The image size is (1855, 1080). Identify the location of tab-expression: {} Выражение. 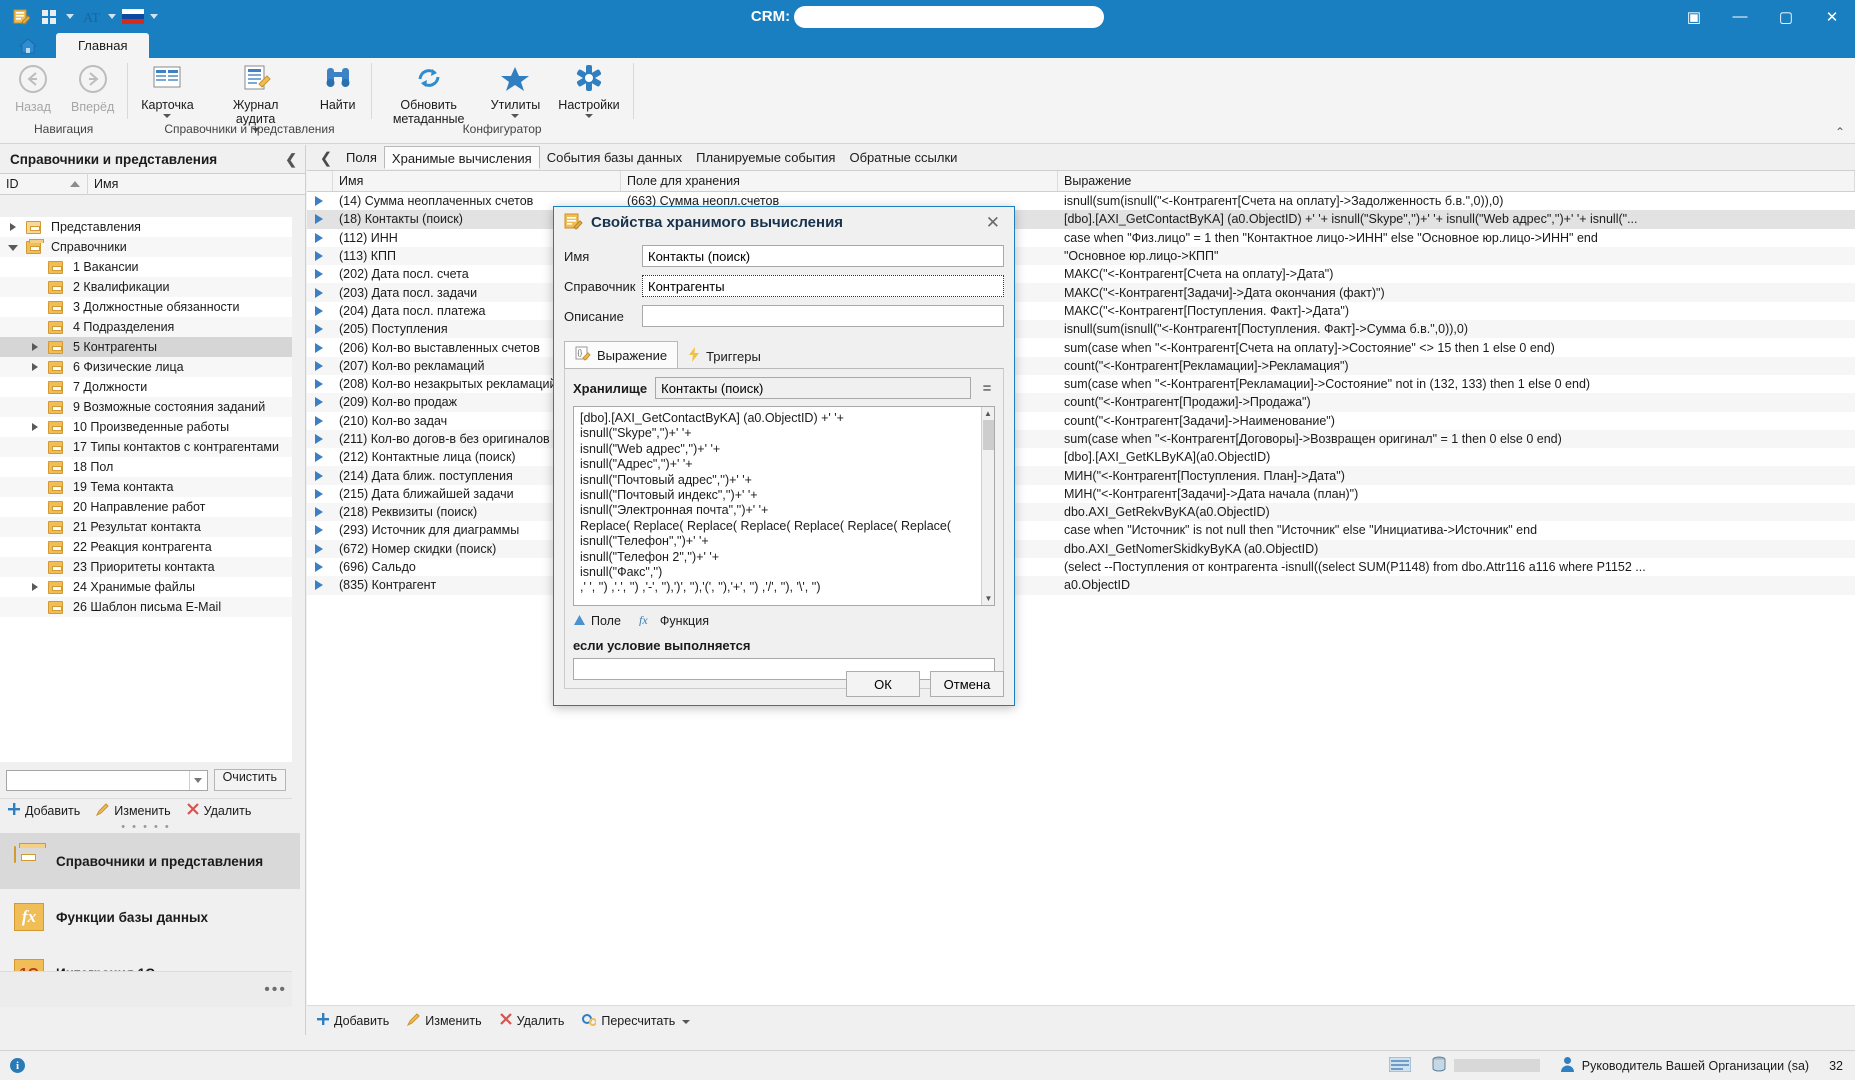
(621, 355).